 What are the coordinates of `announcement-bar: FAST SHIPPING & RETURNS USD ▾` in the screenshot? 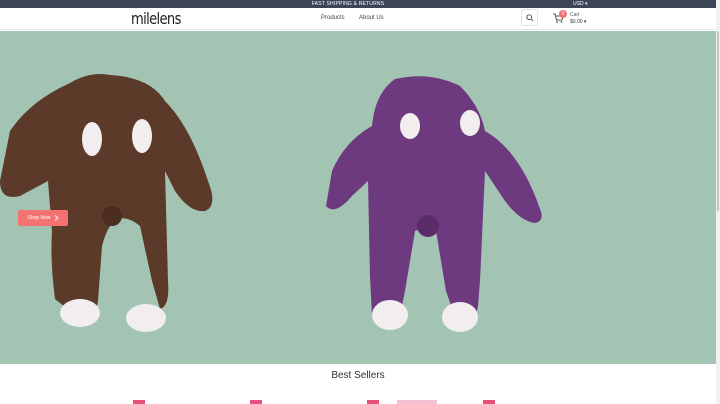 It's located at (360, 4).